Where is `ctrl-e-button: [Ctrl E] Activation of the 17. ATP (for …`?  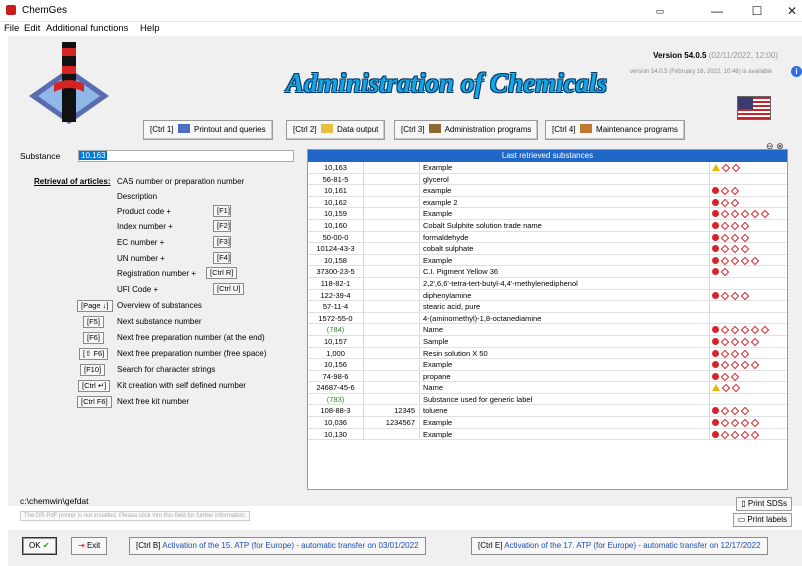 ctrl-e-button: [Ctrl E] Activation of the 17. ATP (for … is located at coordinates (619, 546).